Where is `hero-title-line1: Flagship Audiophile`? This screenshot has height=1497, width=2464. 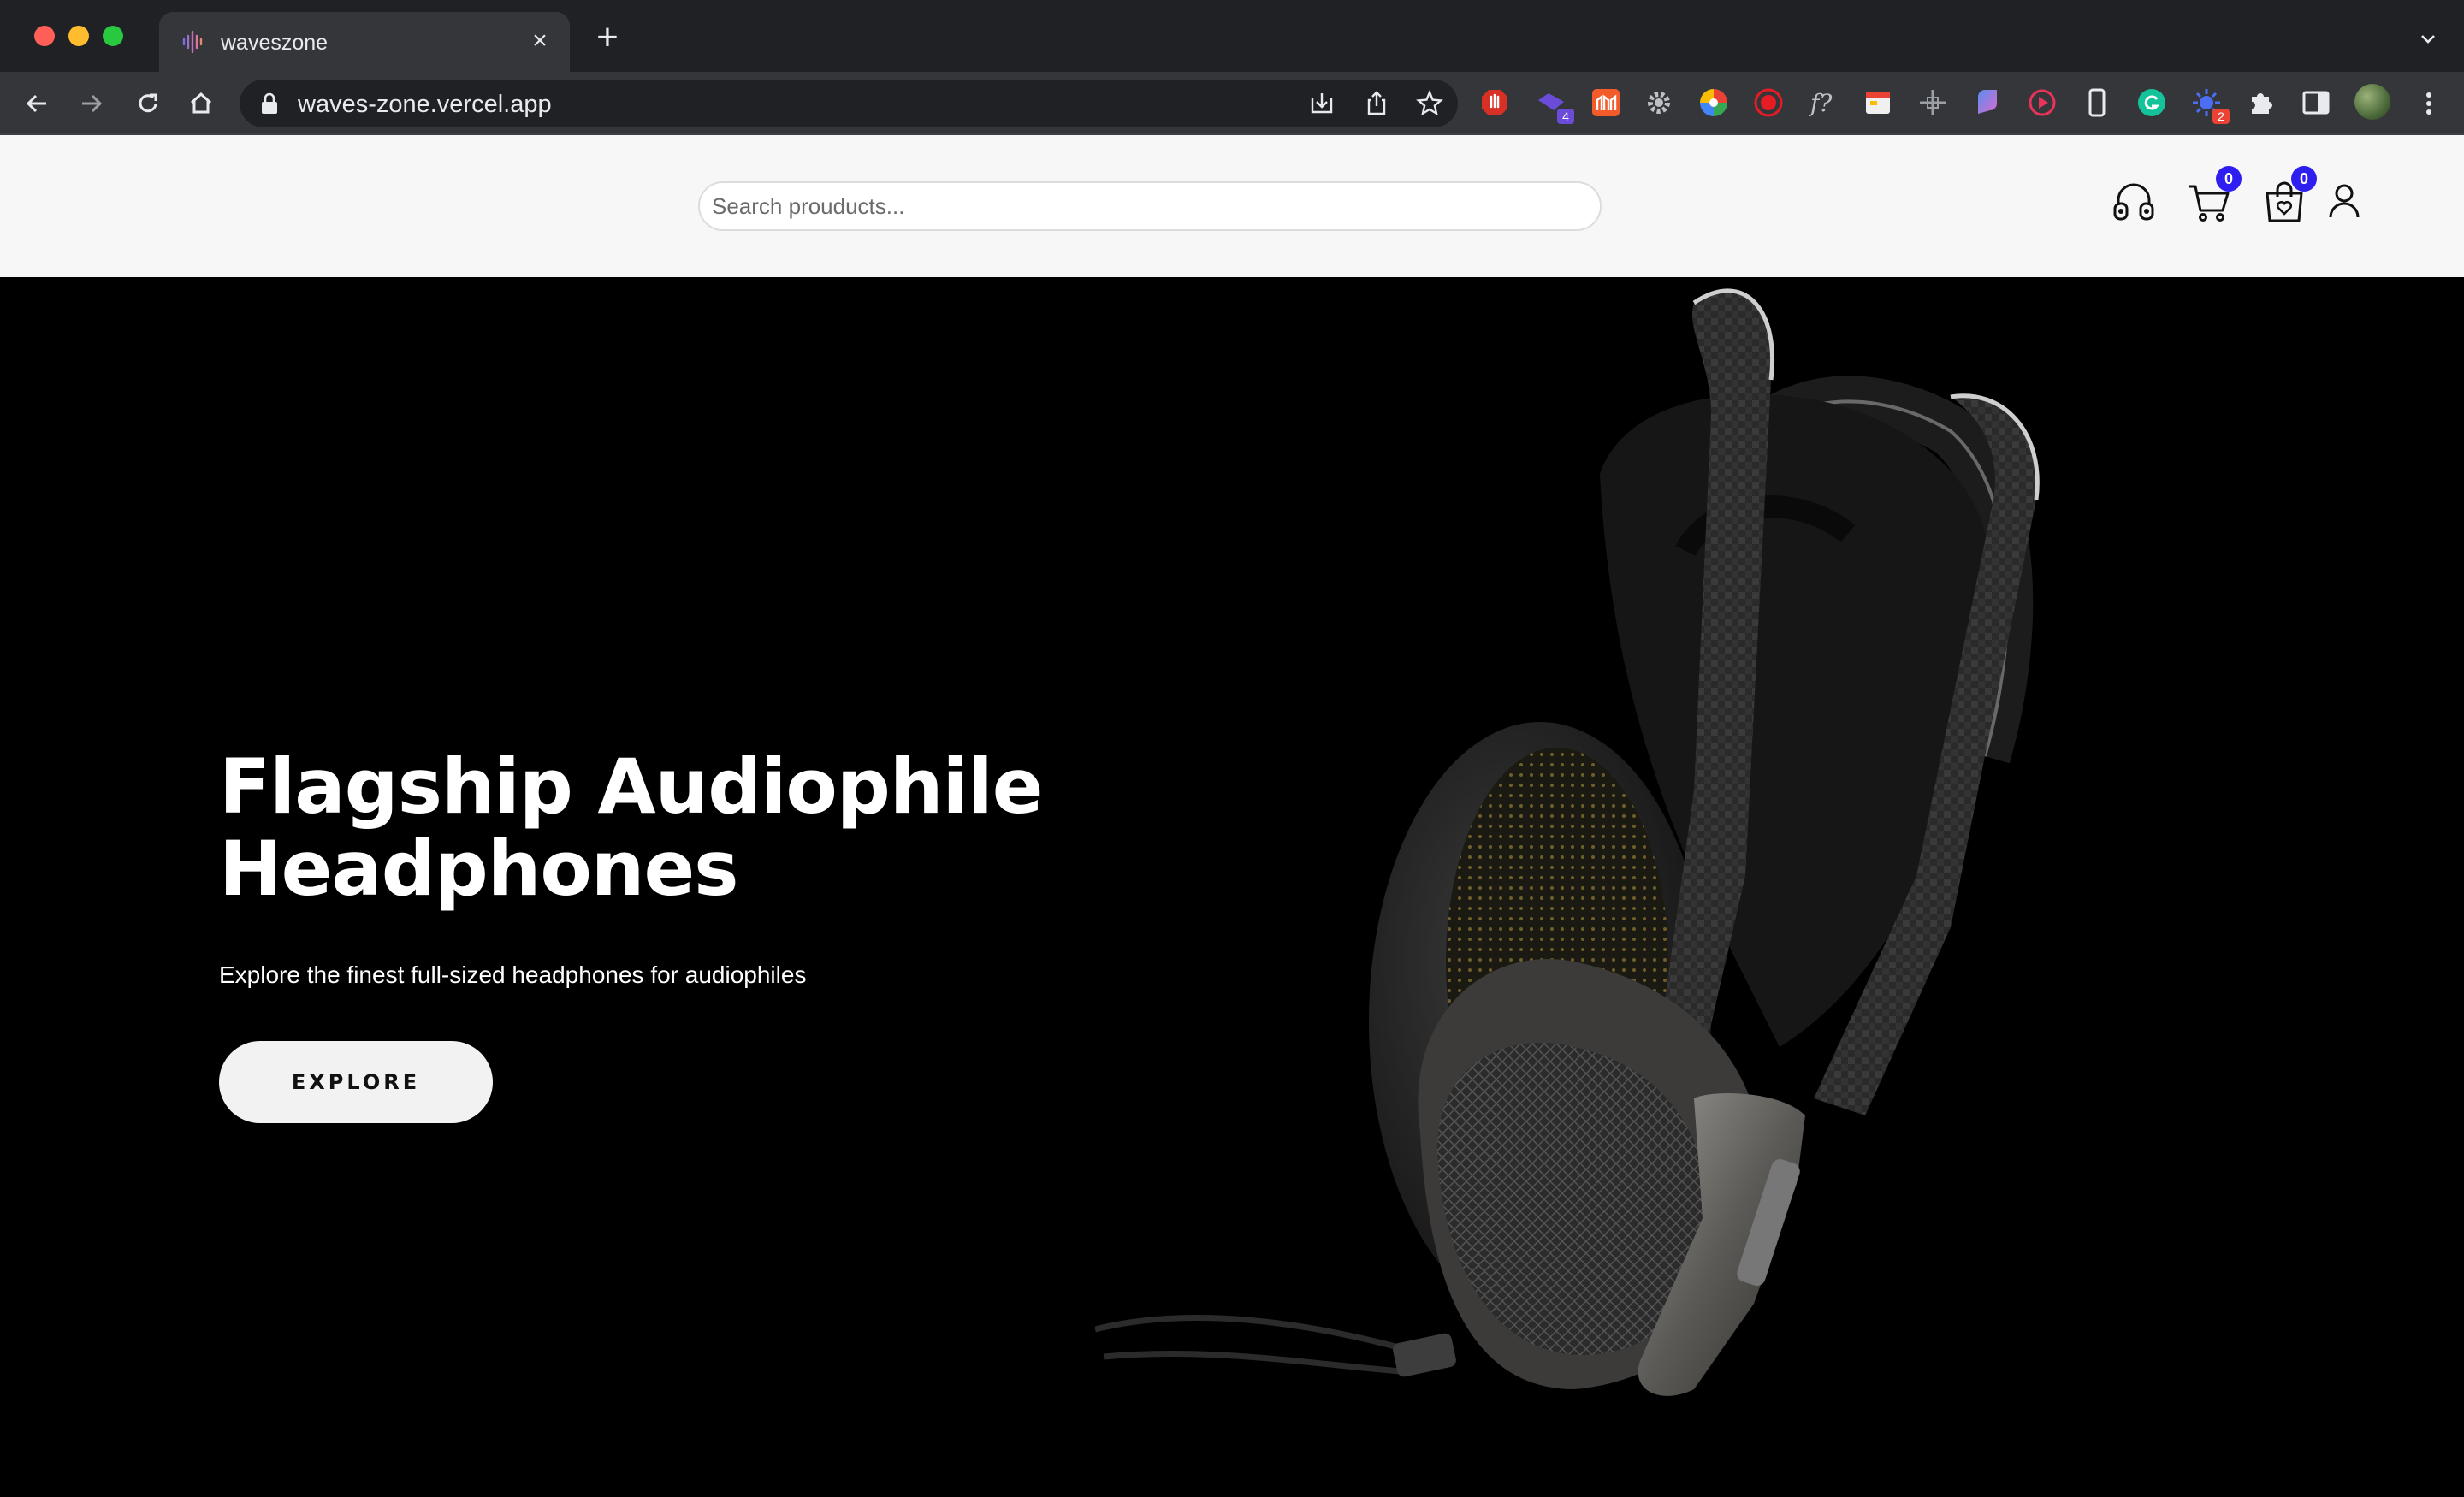
hero-title-line1: Flagship Audiophile is located at coordinates (631, 787).